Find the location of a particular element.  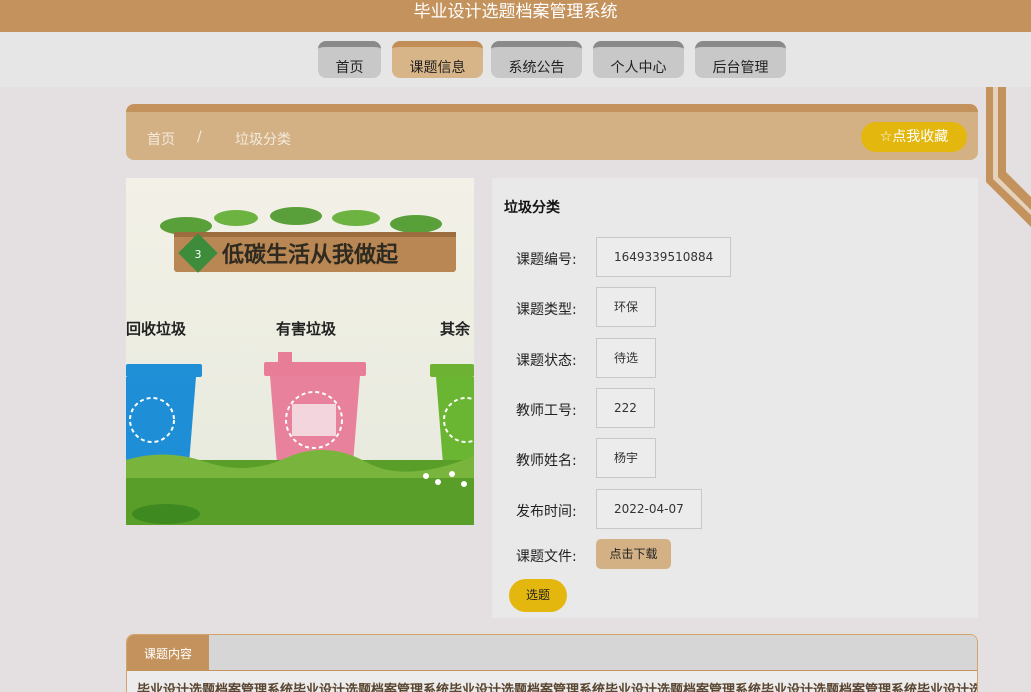

image-banner-text: 低碳生活从我做起 is located at coordinates (310, 255).